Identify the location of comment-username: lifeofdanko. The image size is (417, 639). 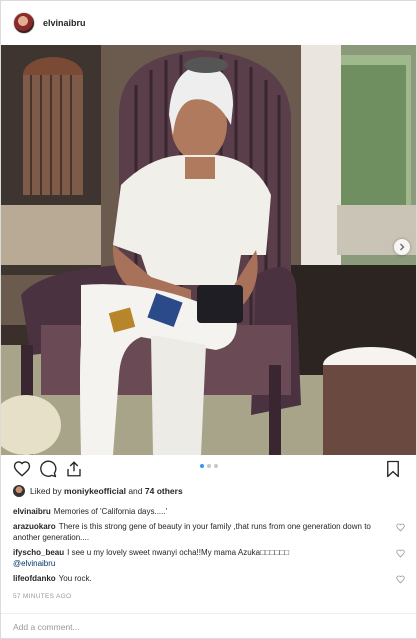
(34, 578).